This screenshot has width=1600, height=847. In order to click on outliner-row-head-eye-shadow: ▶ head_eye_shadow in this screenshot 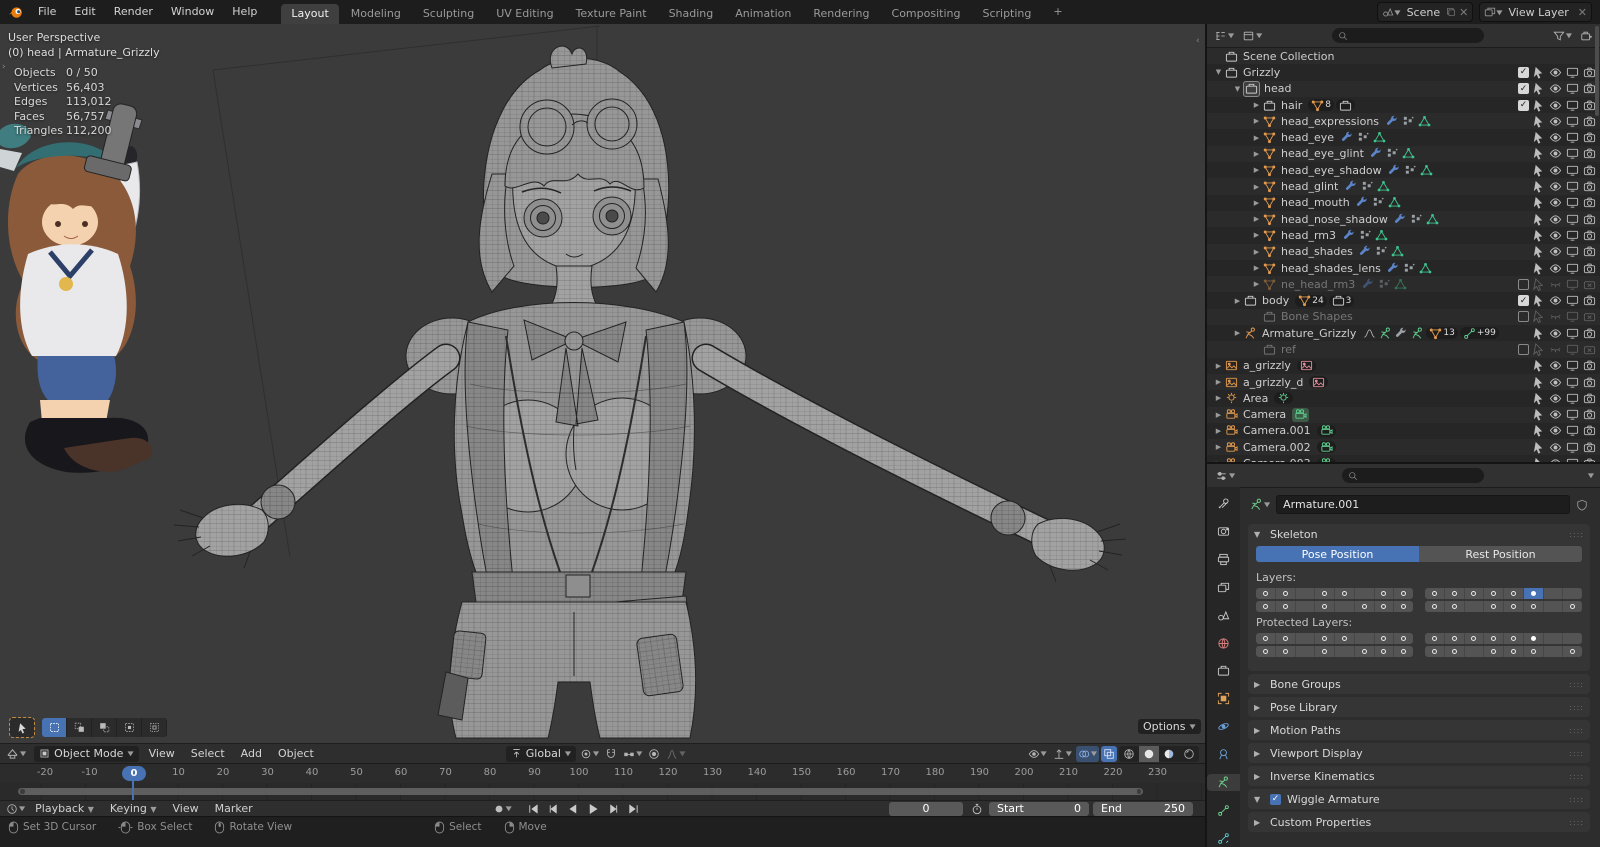, I will do `click(1403, 170)`.